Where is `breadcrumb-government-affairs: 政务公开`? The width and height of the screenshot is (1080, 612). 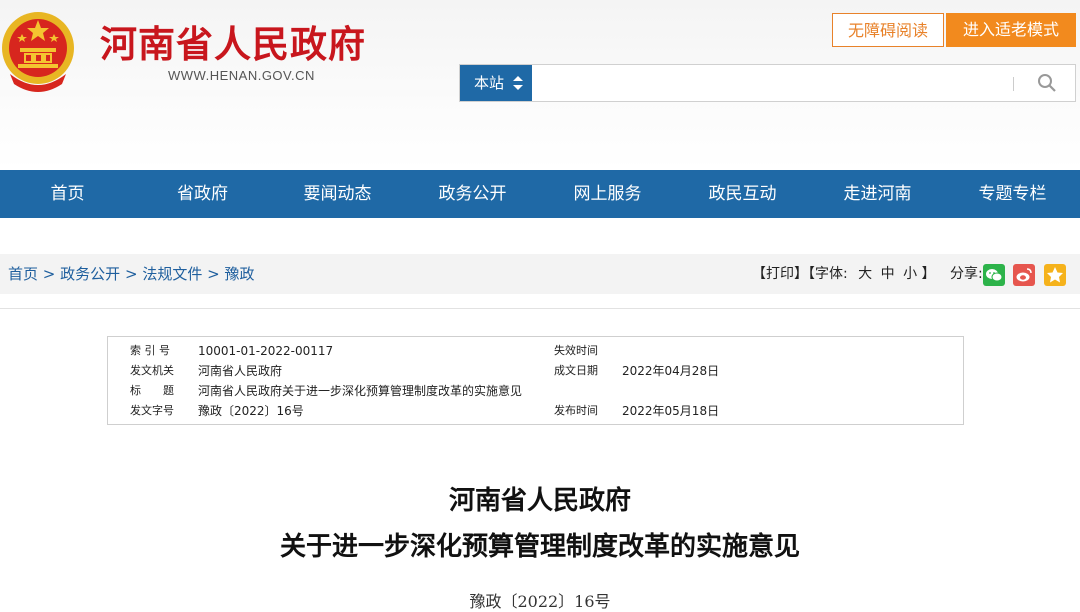
breadcrumb-government-affairs: 政务公开 is located at coordinates (90, 274).